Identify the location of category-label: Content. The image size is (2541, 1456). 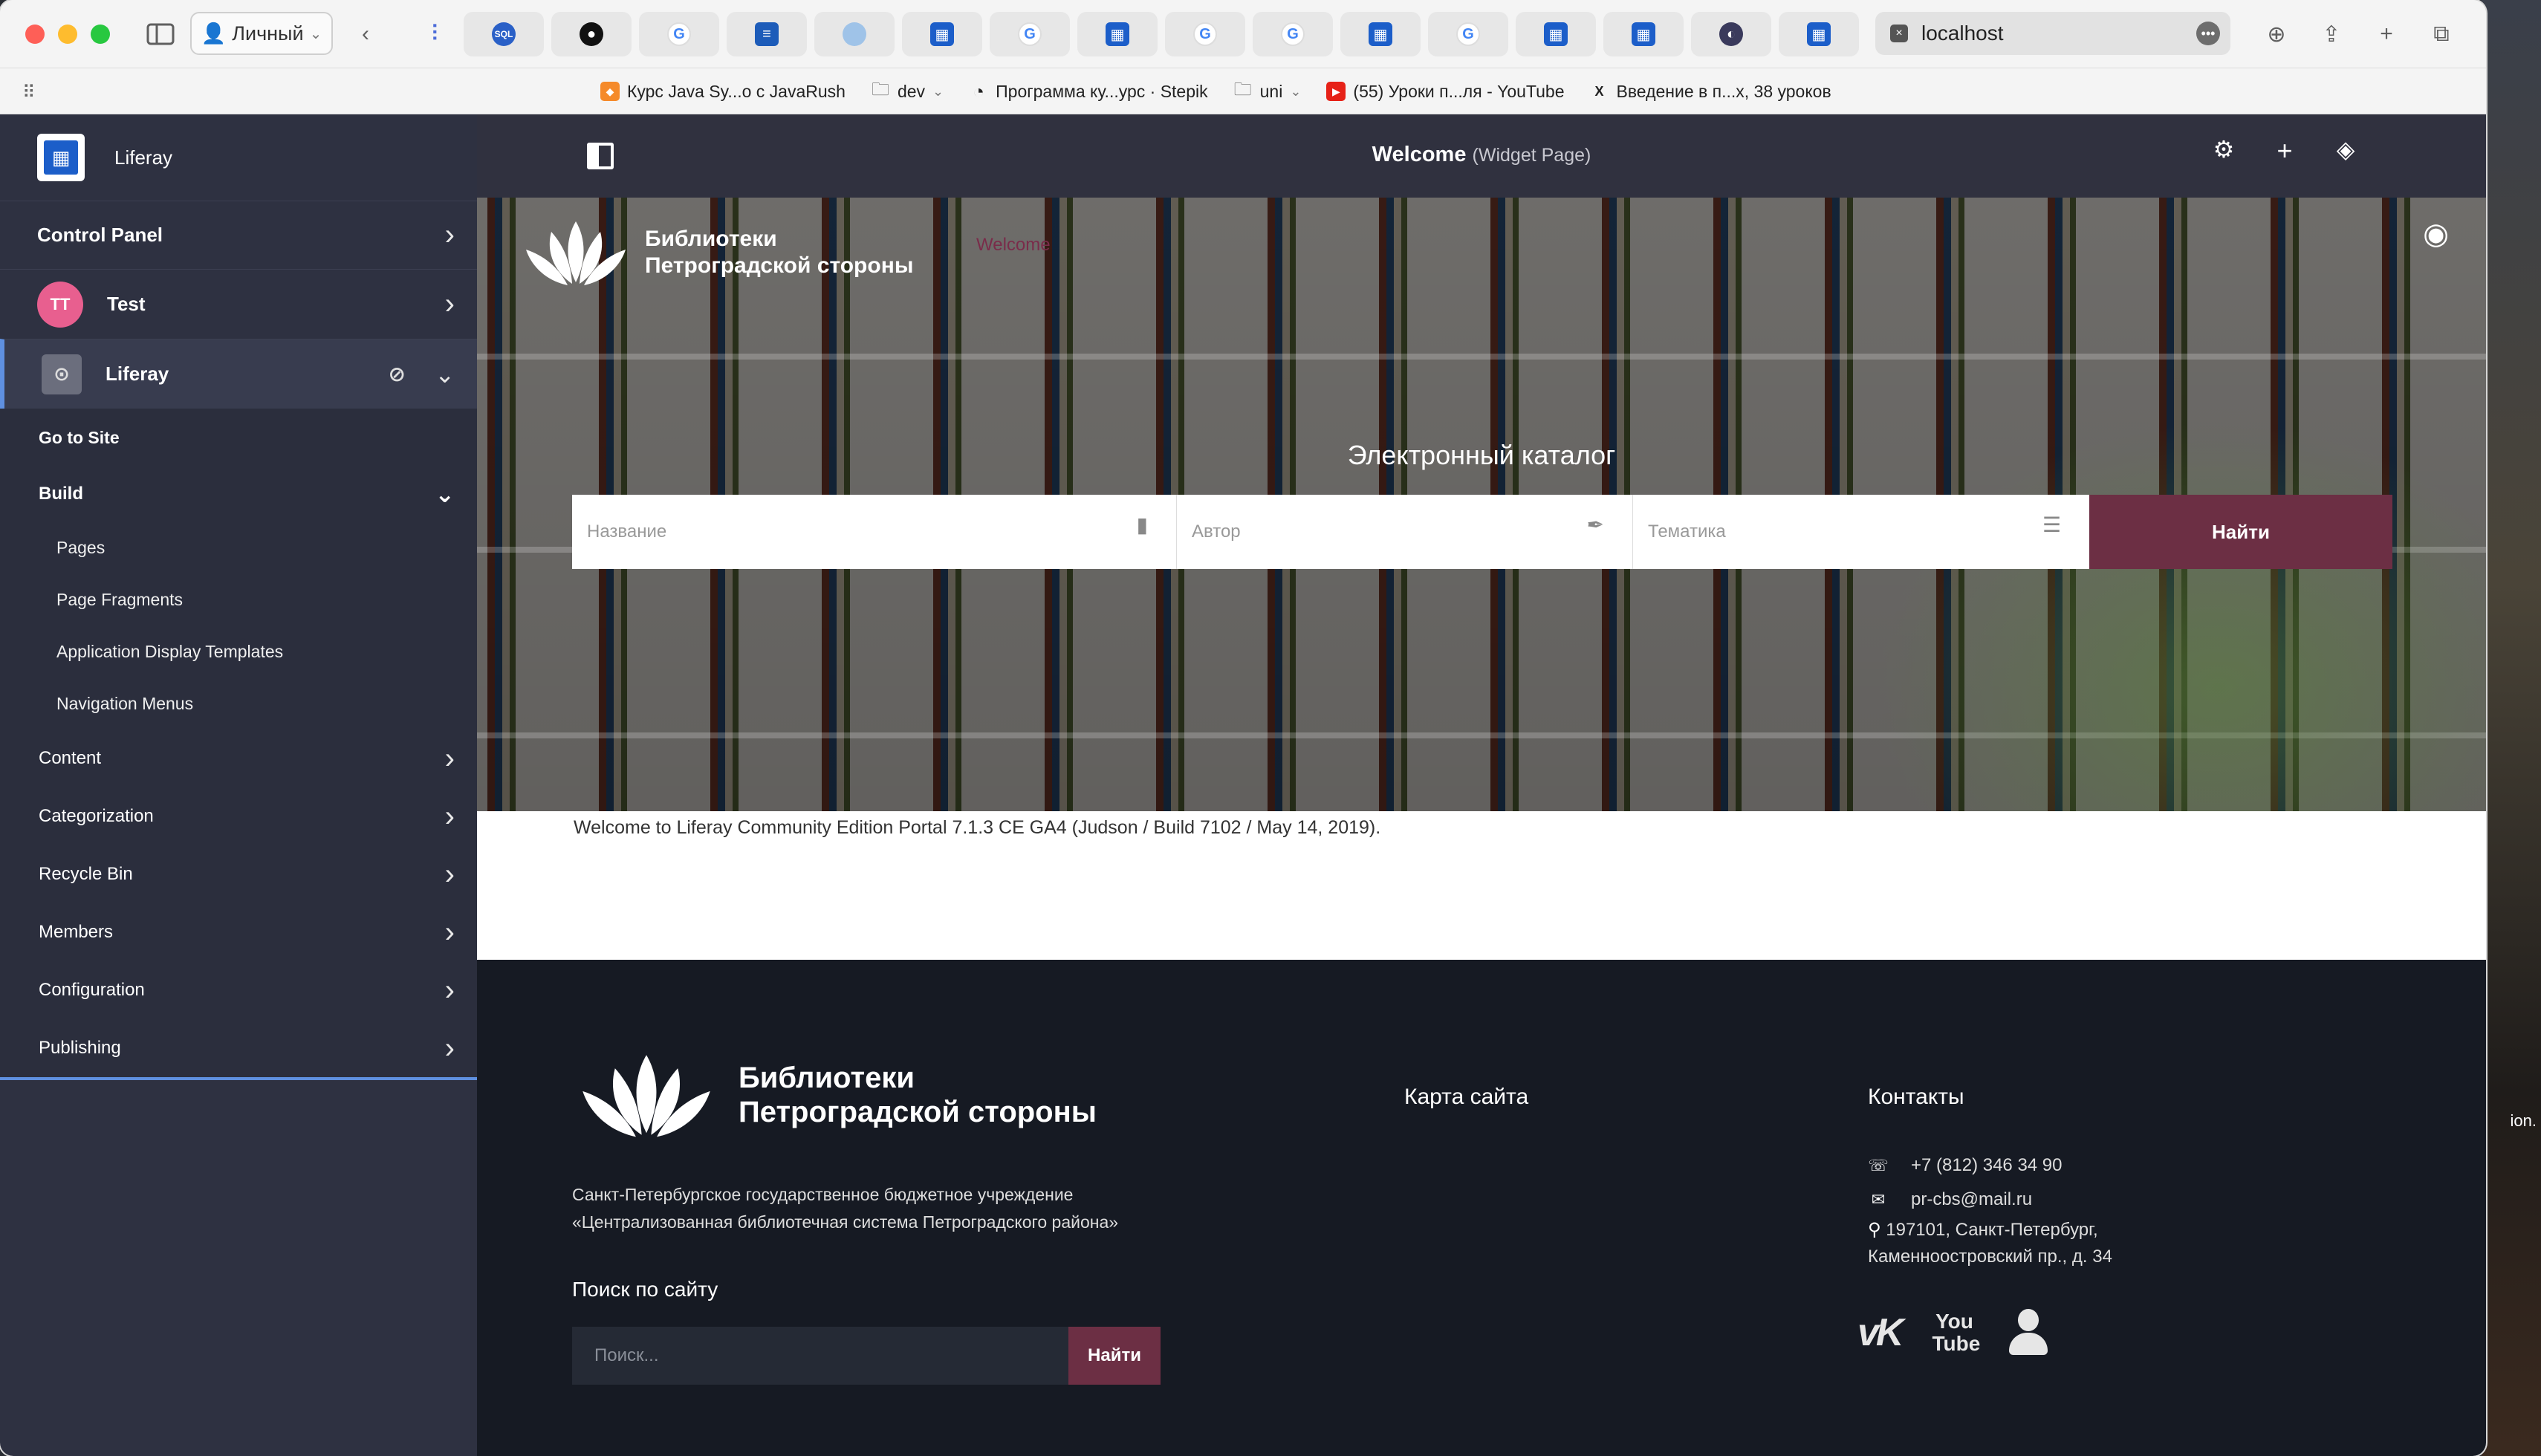
(70, 758).